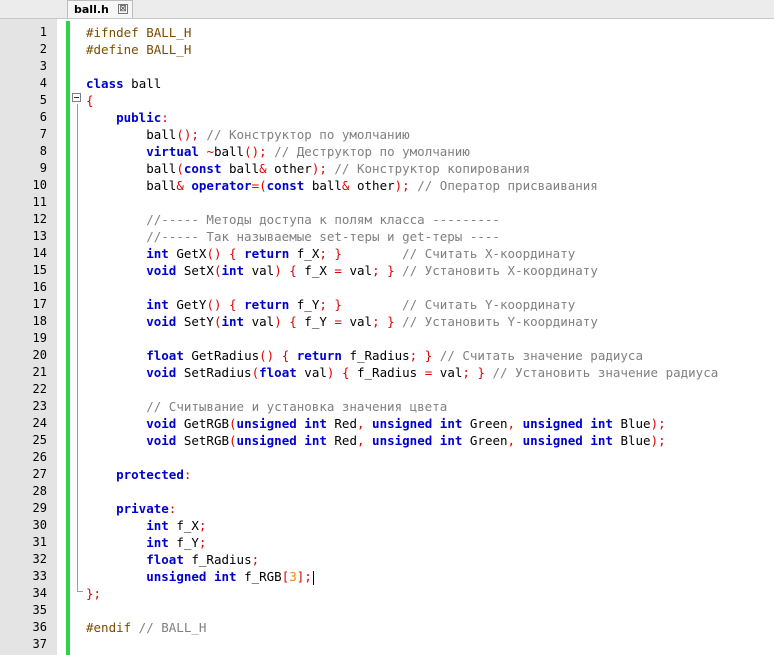  I want to click on code-line: int f_Y;, so click(146, 542).